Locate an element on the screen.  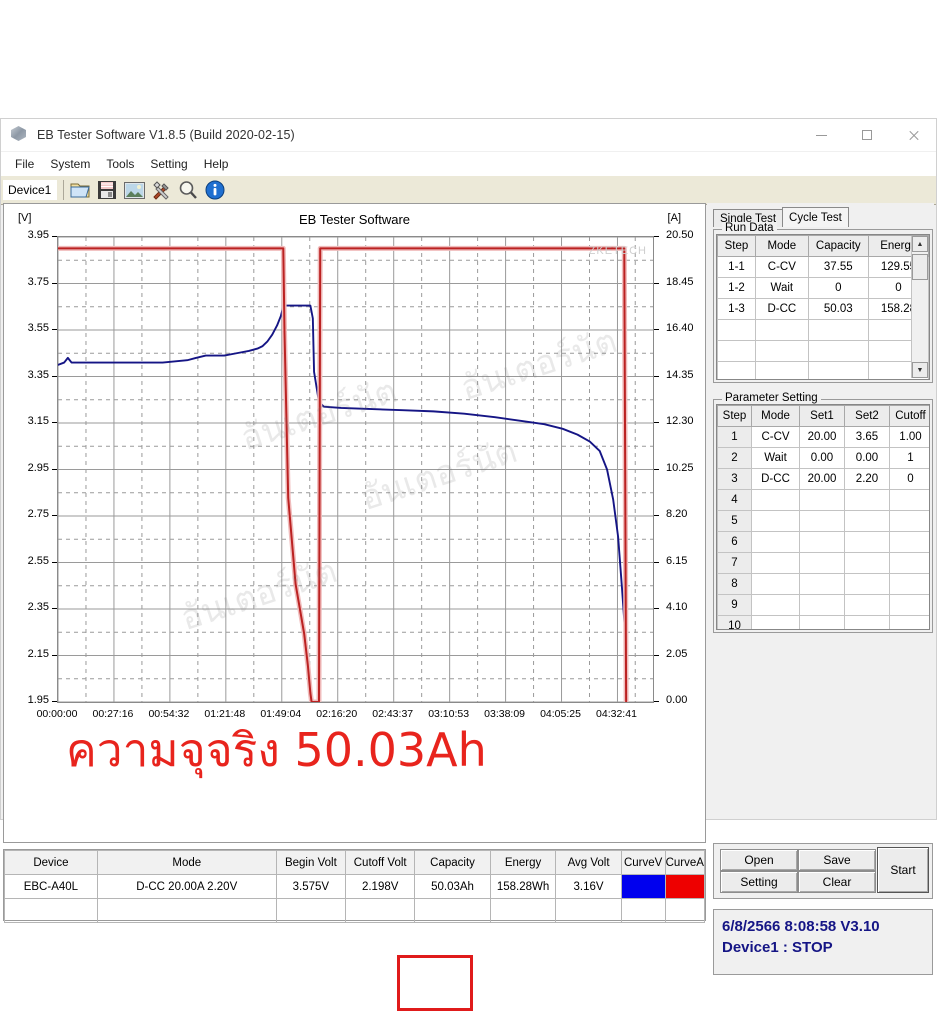
setting-button: Setting is located at coordinates (759, 882).